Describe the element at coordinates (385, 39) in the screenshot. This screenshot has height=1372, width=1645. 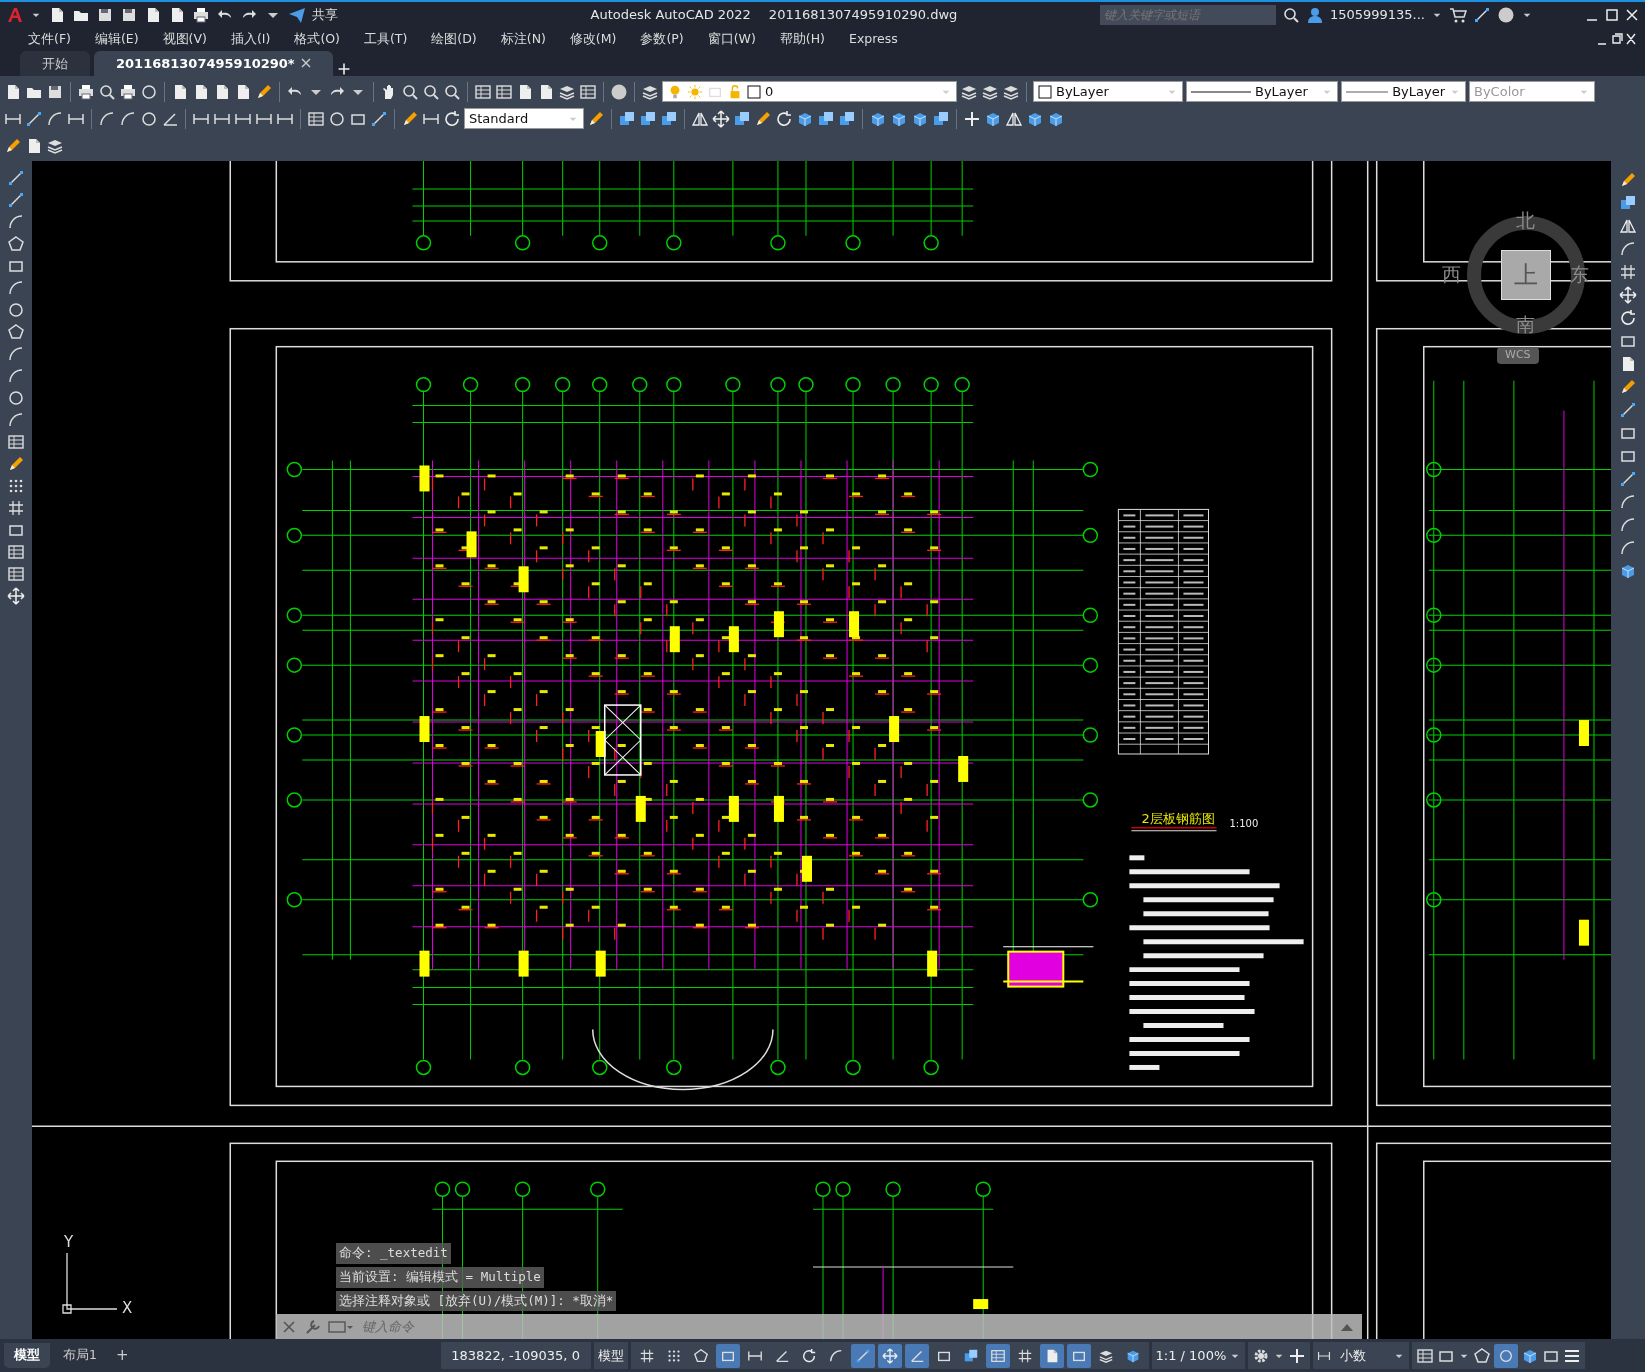
I see `menu-item: 工具(T)` at that location.